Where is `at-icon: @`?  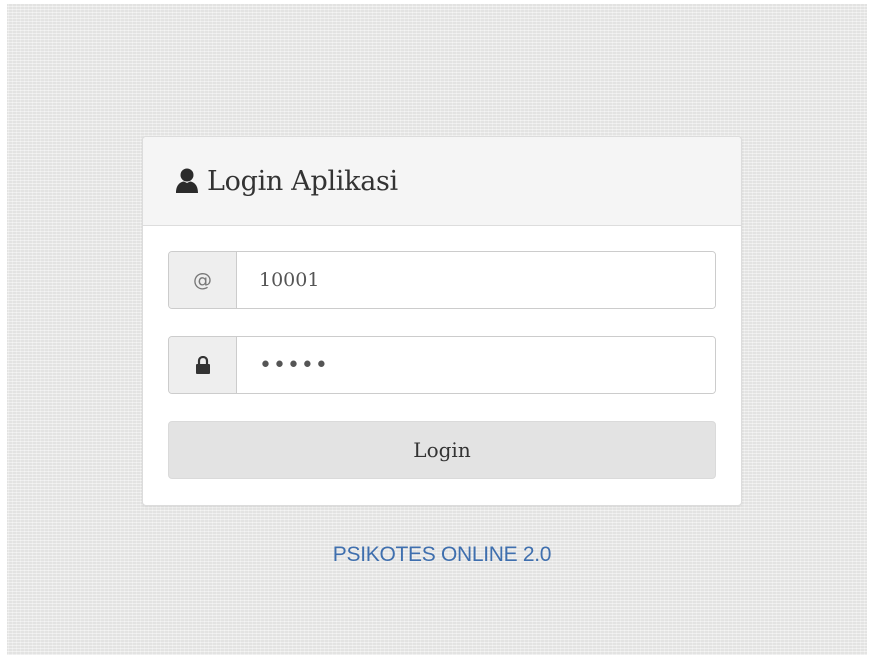 at-icon: @ is located at coordinates (203, 280).